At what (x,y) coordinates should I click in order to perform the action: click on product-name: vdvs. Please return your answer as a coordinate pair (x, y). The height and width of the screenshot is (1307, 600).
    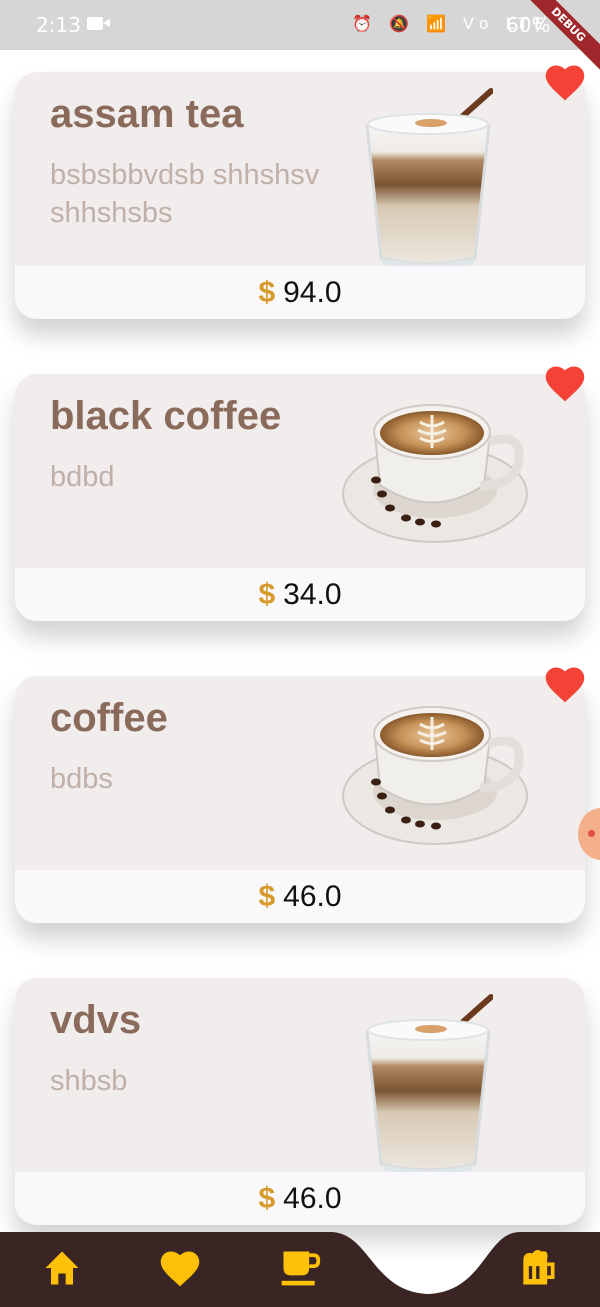
    Looking at the image, I should click on (96, 1020).